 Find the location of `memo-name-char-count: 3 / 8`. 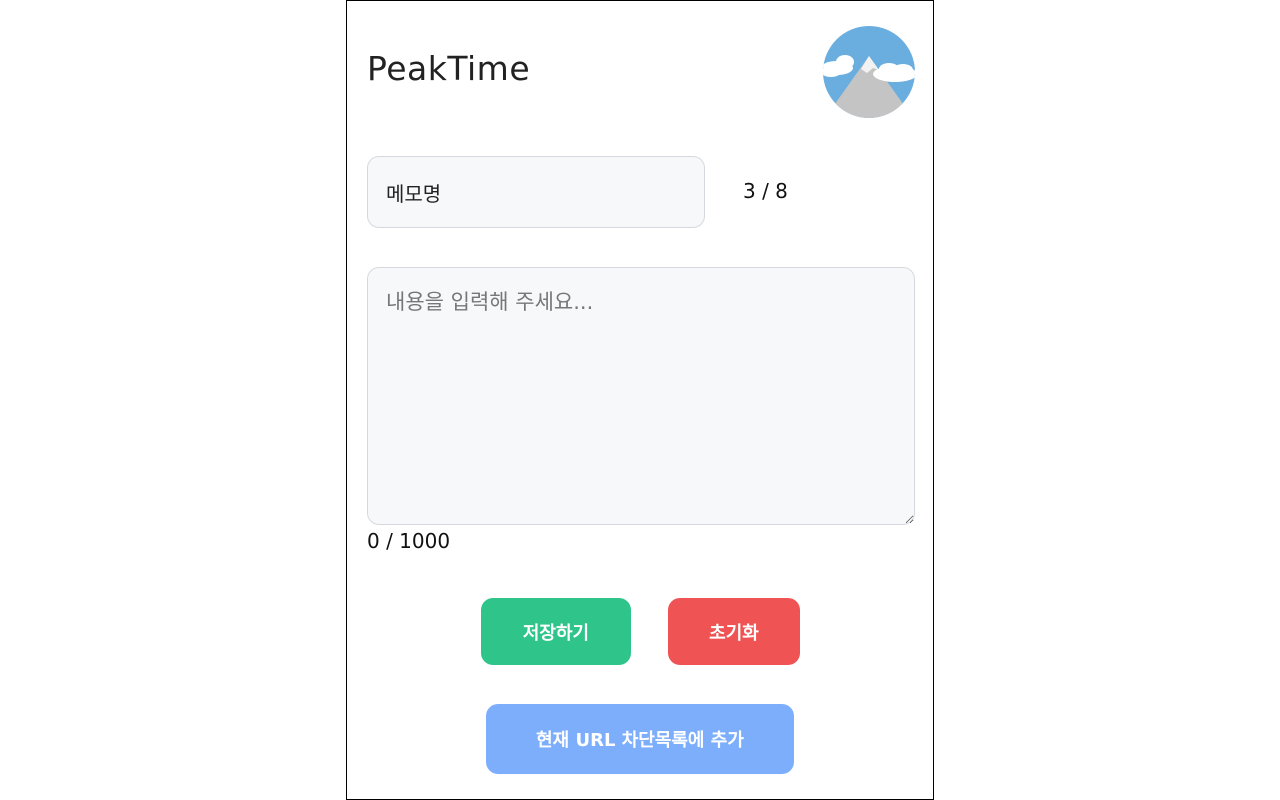

memo-name-char-count: 3 / 8 is located at coordinates (765, 191).